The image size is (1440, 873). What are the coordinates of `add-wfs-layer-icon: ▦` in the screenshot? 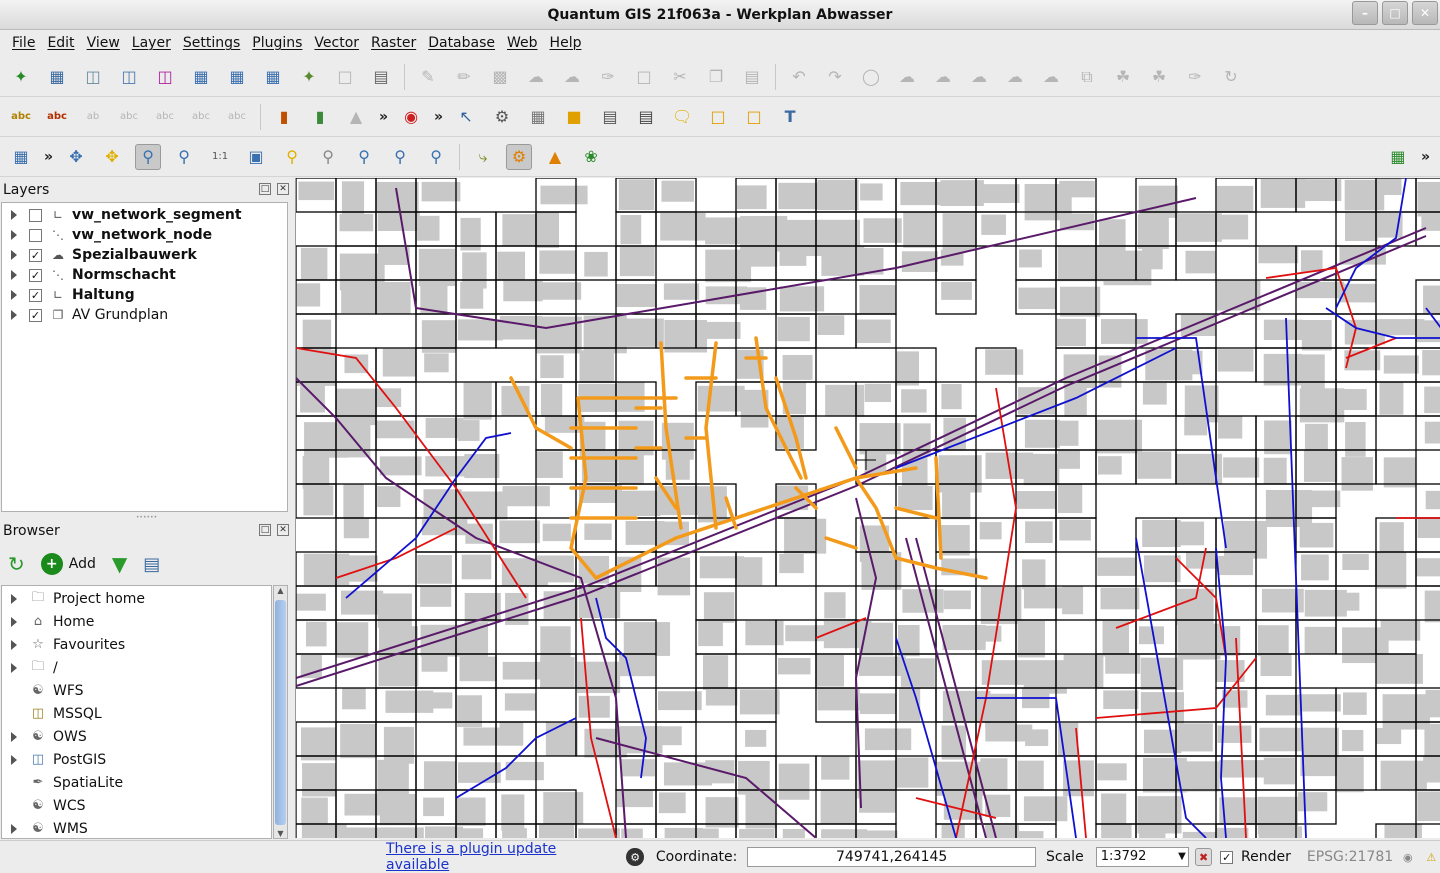 It's located at (273, 77).